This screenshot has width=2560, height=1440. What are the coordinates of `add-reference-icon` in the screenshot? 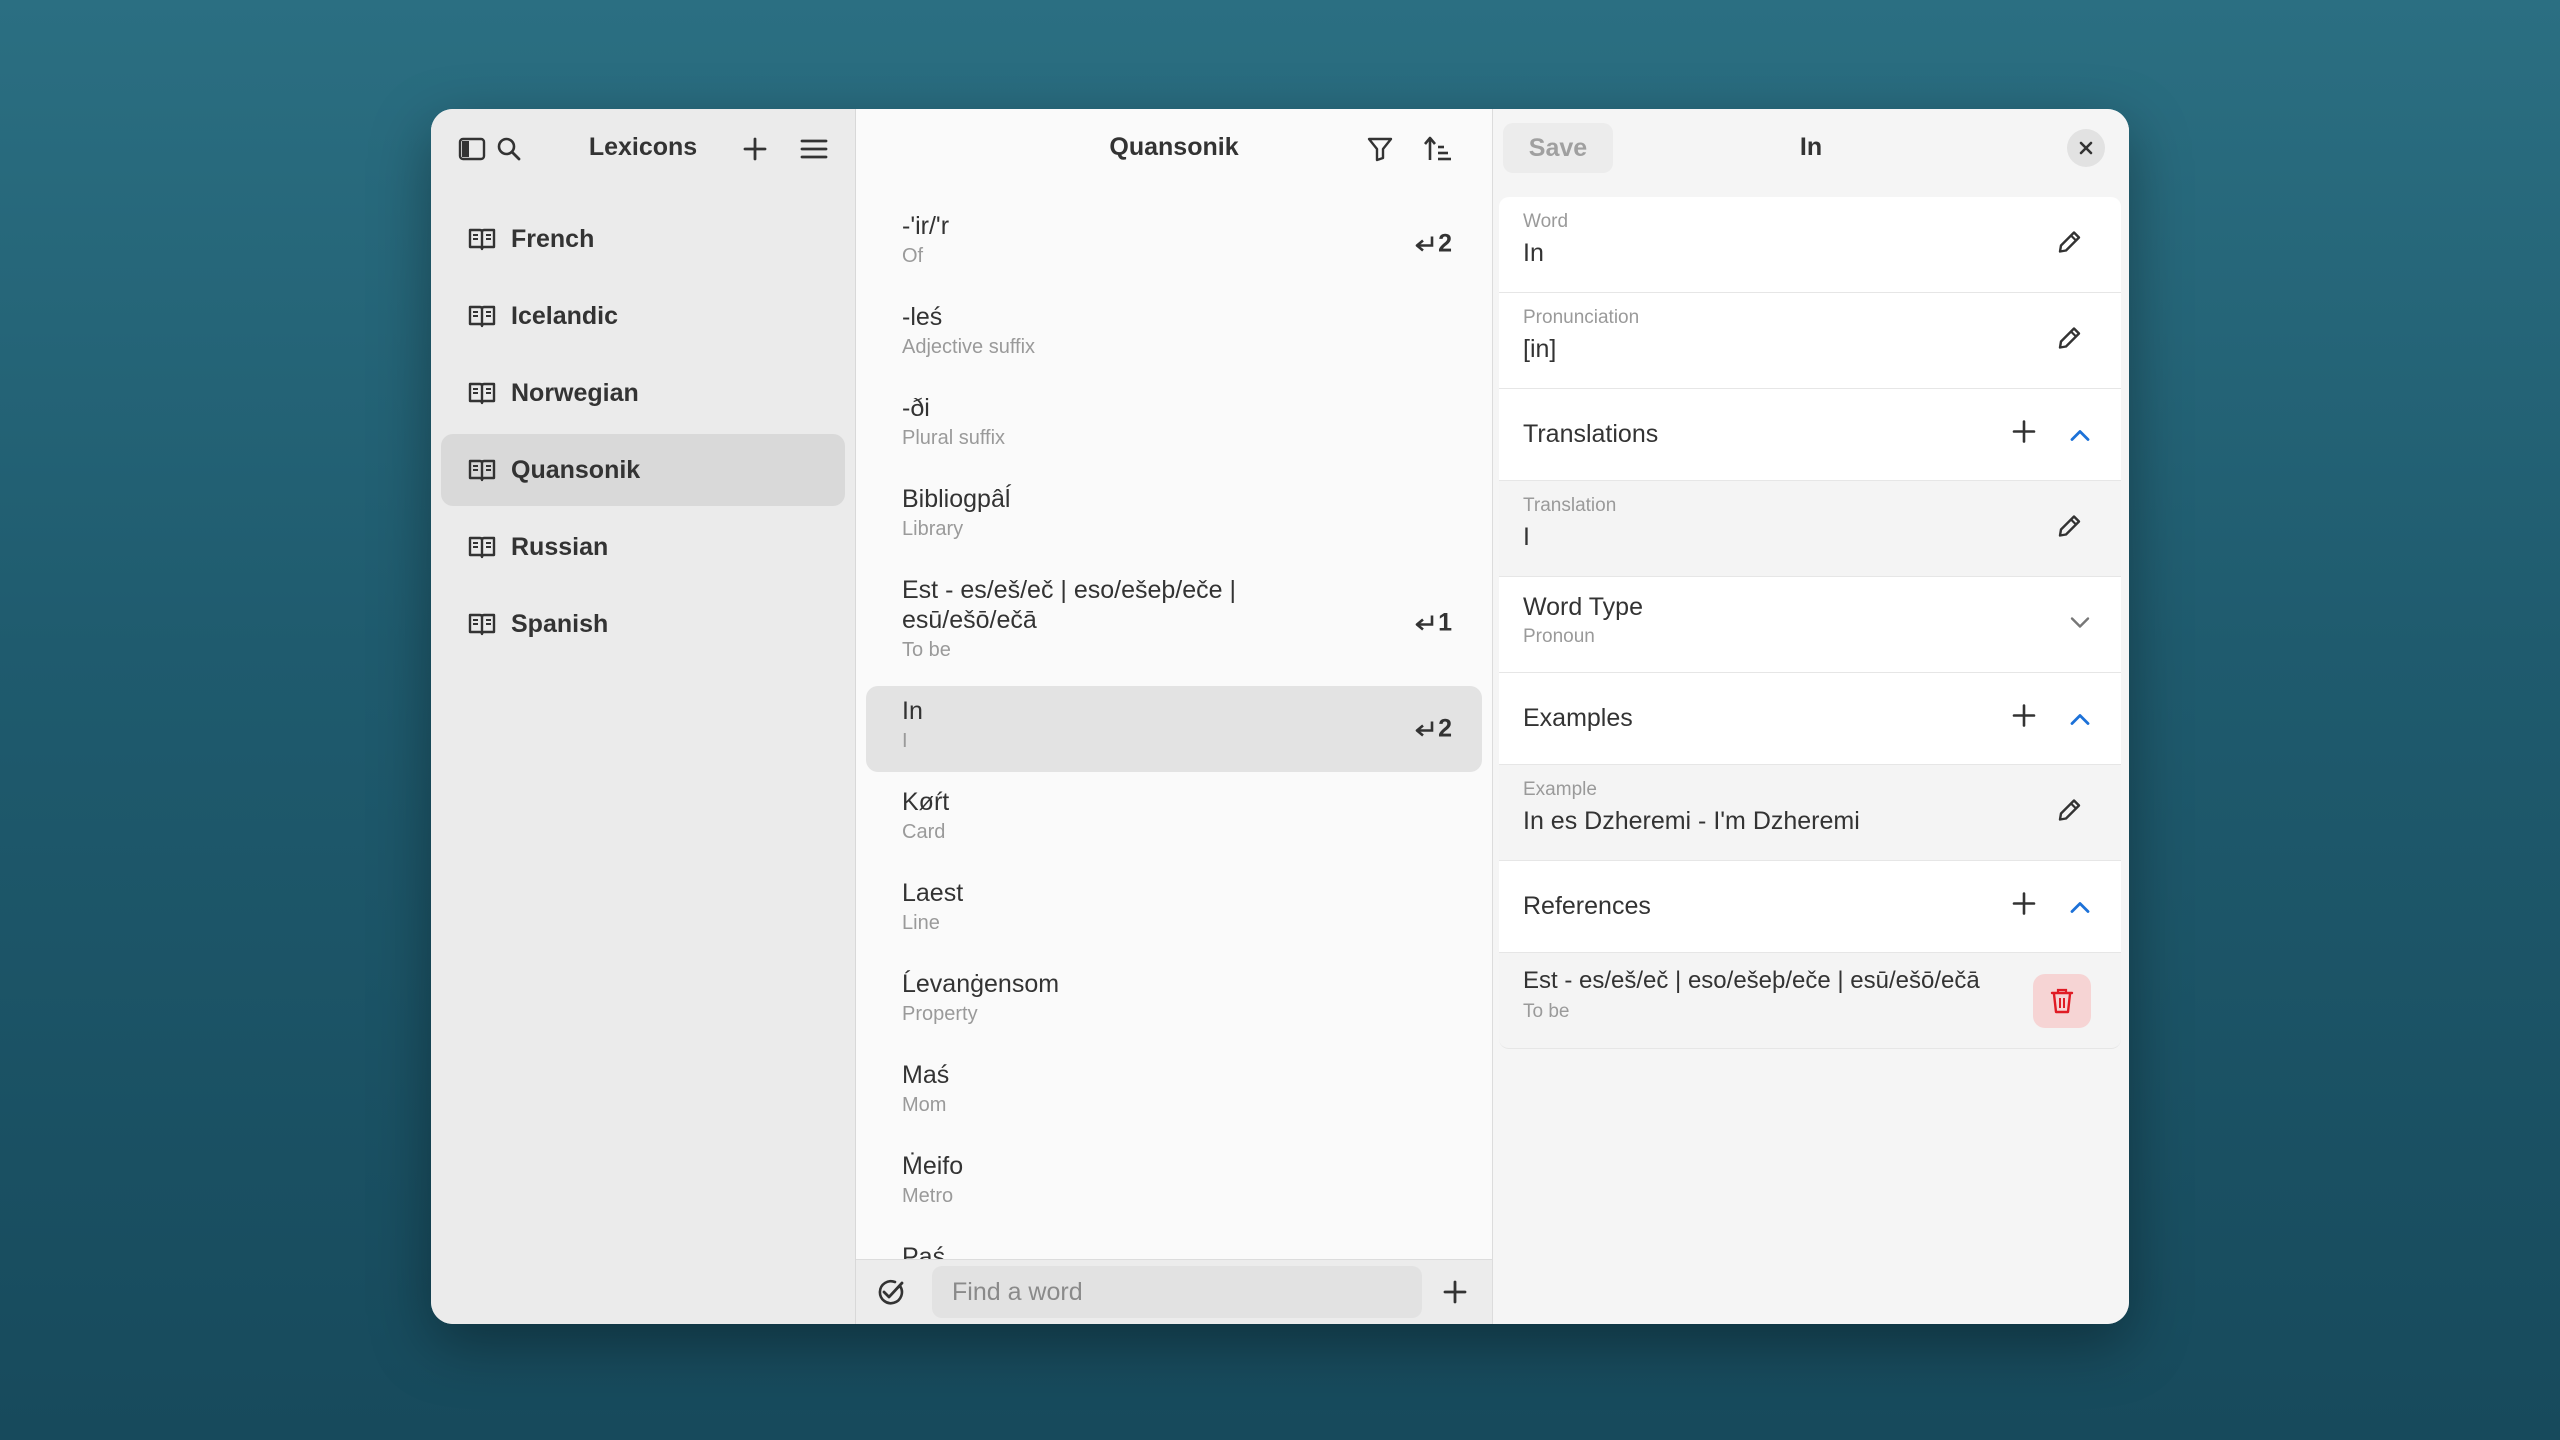 It's located at (2024, 906).